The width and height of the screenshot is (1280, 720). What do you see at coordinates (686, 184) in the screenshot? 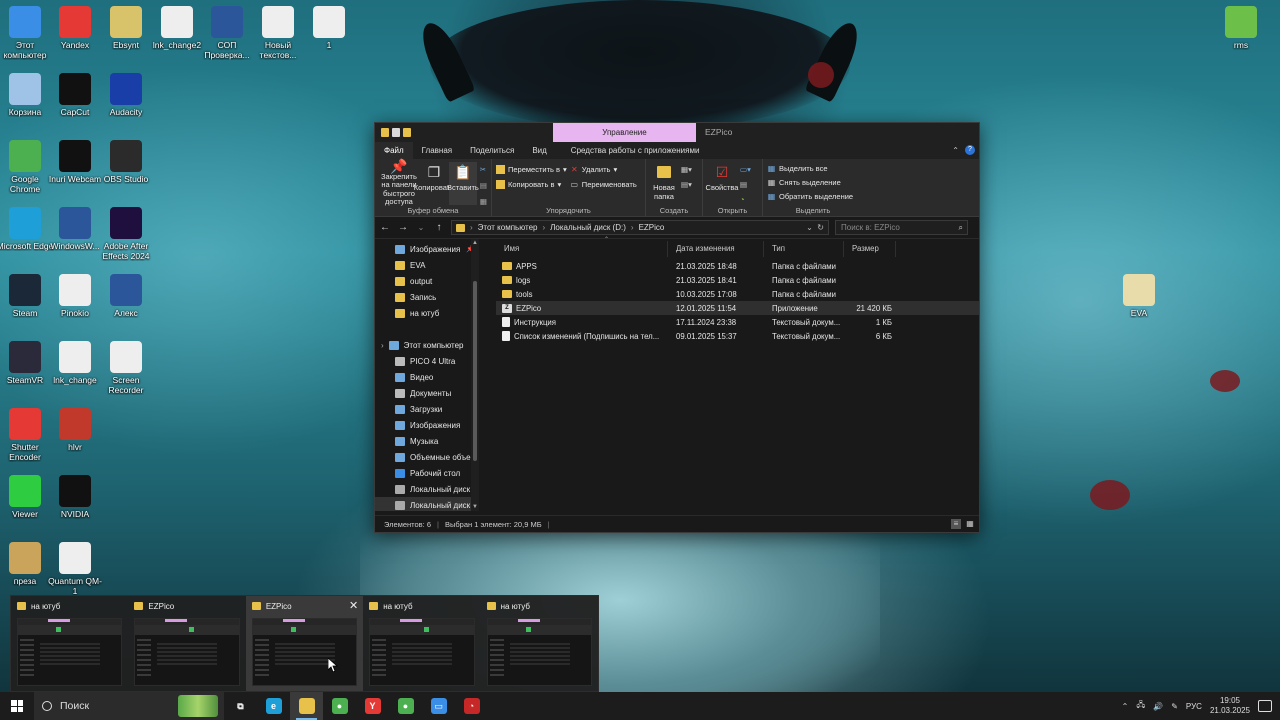
I see `easy-access-icon: ▤▾` at bounding box center [686, 184].